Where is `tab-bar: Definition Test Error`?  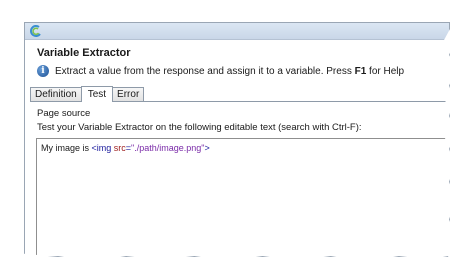
tab-bar: Definition Test Error is located at coordinates (239, 93).